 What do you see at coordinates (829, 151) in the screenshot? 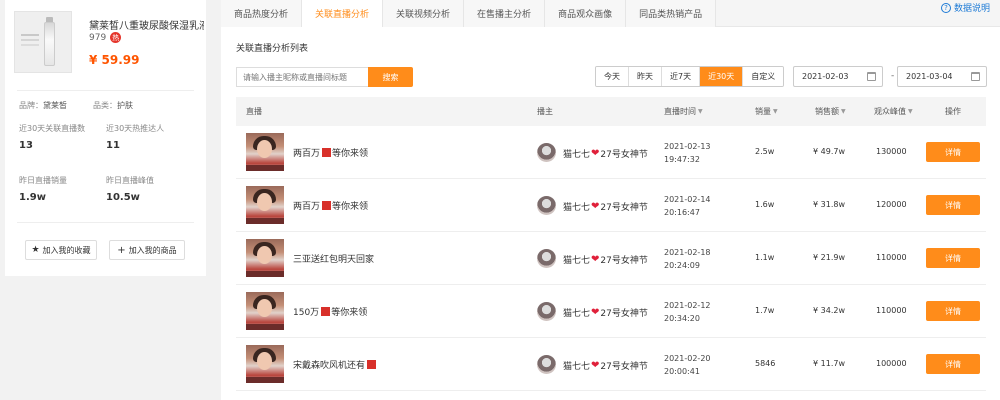
I see `amount-value: ¥ 49.7w` at bounding box center [829, 151].